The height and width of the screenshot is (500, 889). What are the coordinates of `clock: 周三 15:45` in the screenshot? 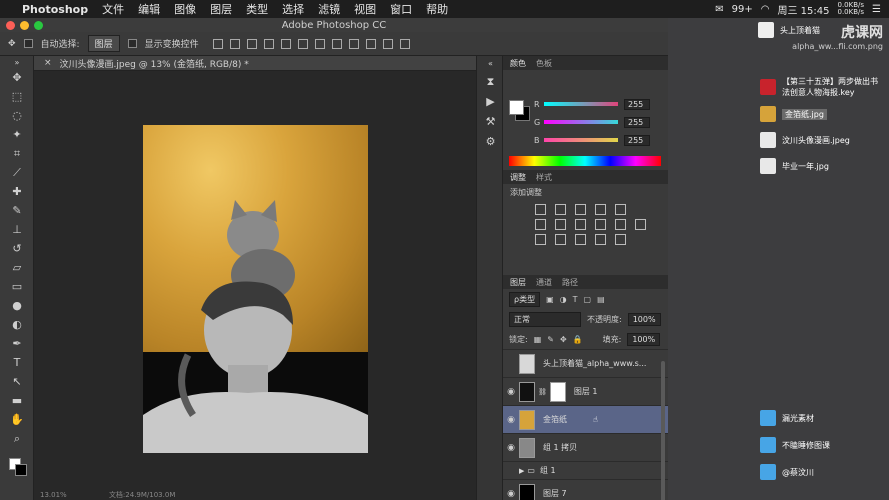 It's located at (804, 9).